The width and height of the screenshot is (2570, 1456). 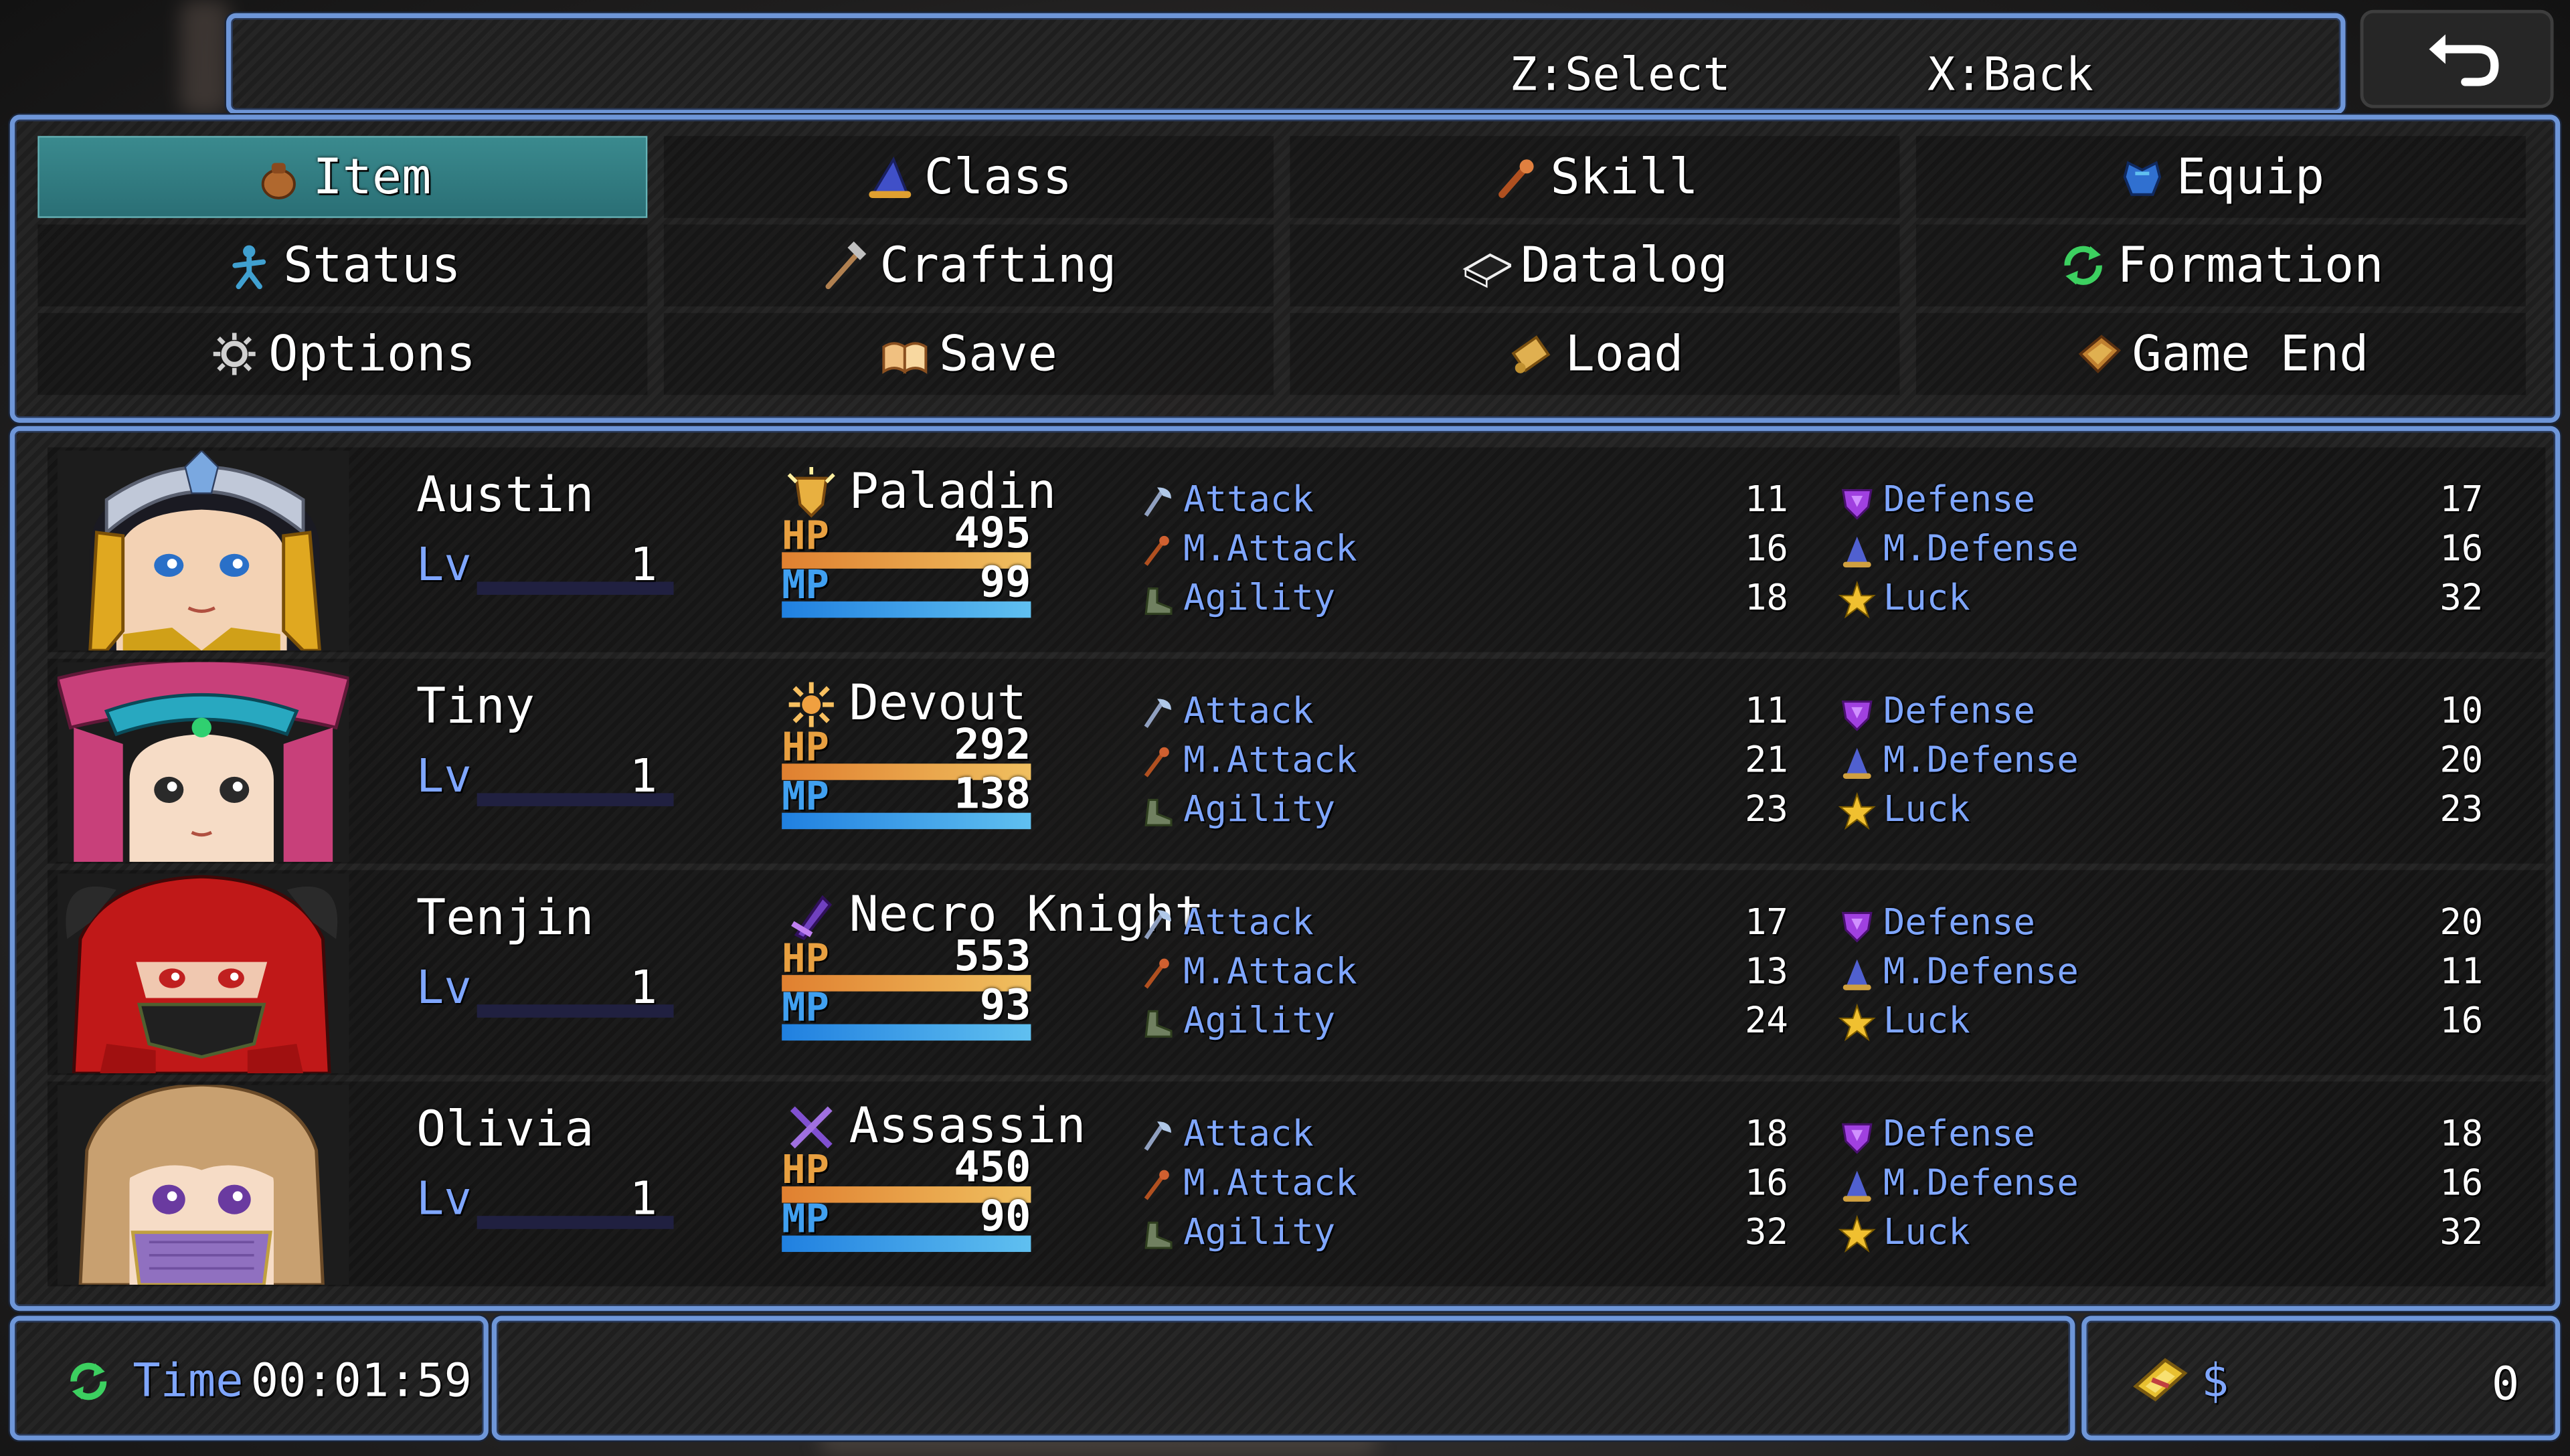 I want to click on menu-command-save: Save, so click(x=969, y=353).